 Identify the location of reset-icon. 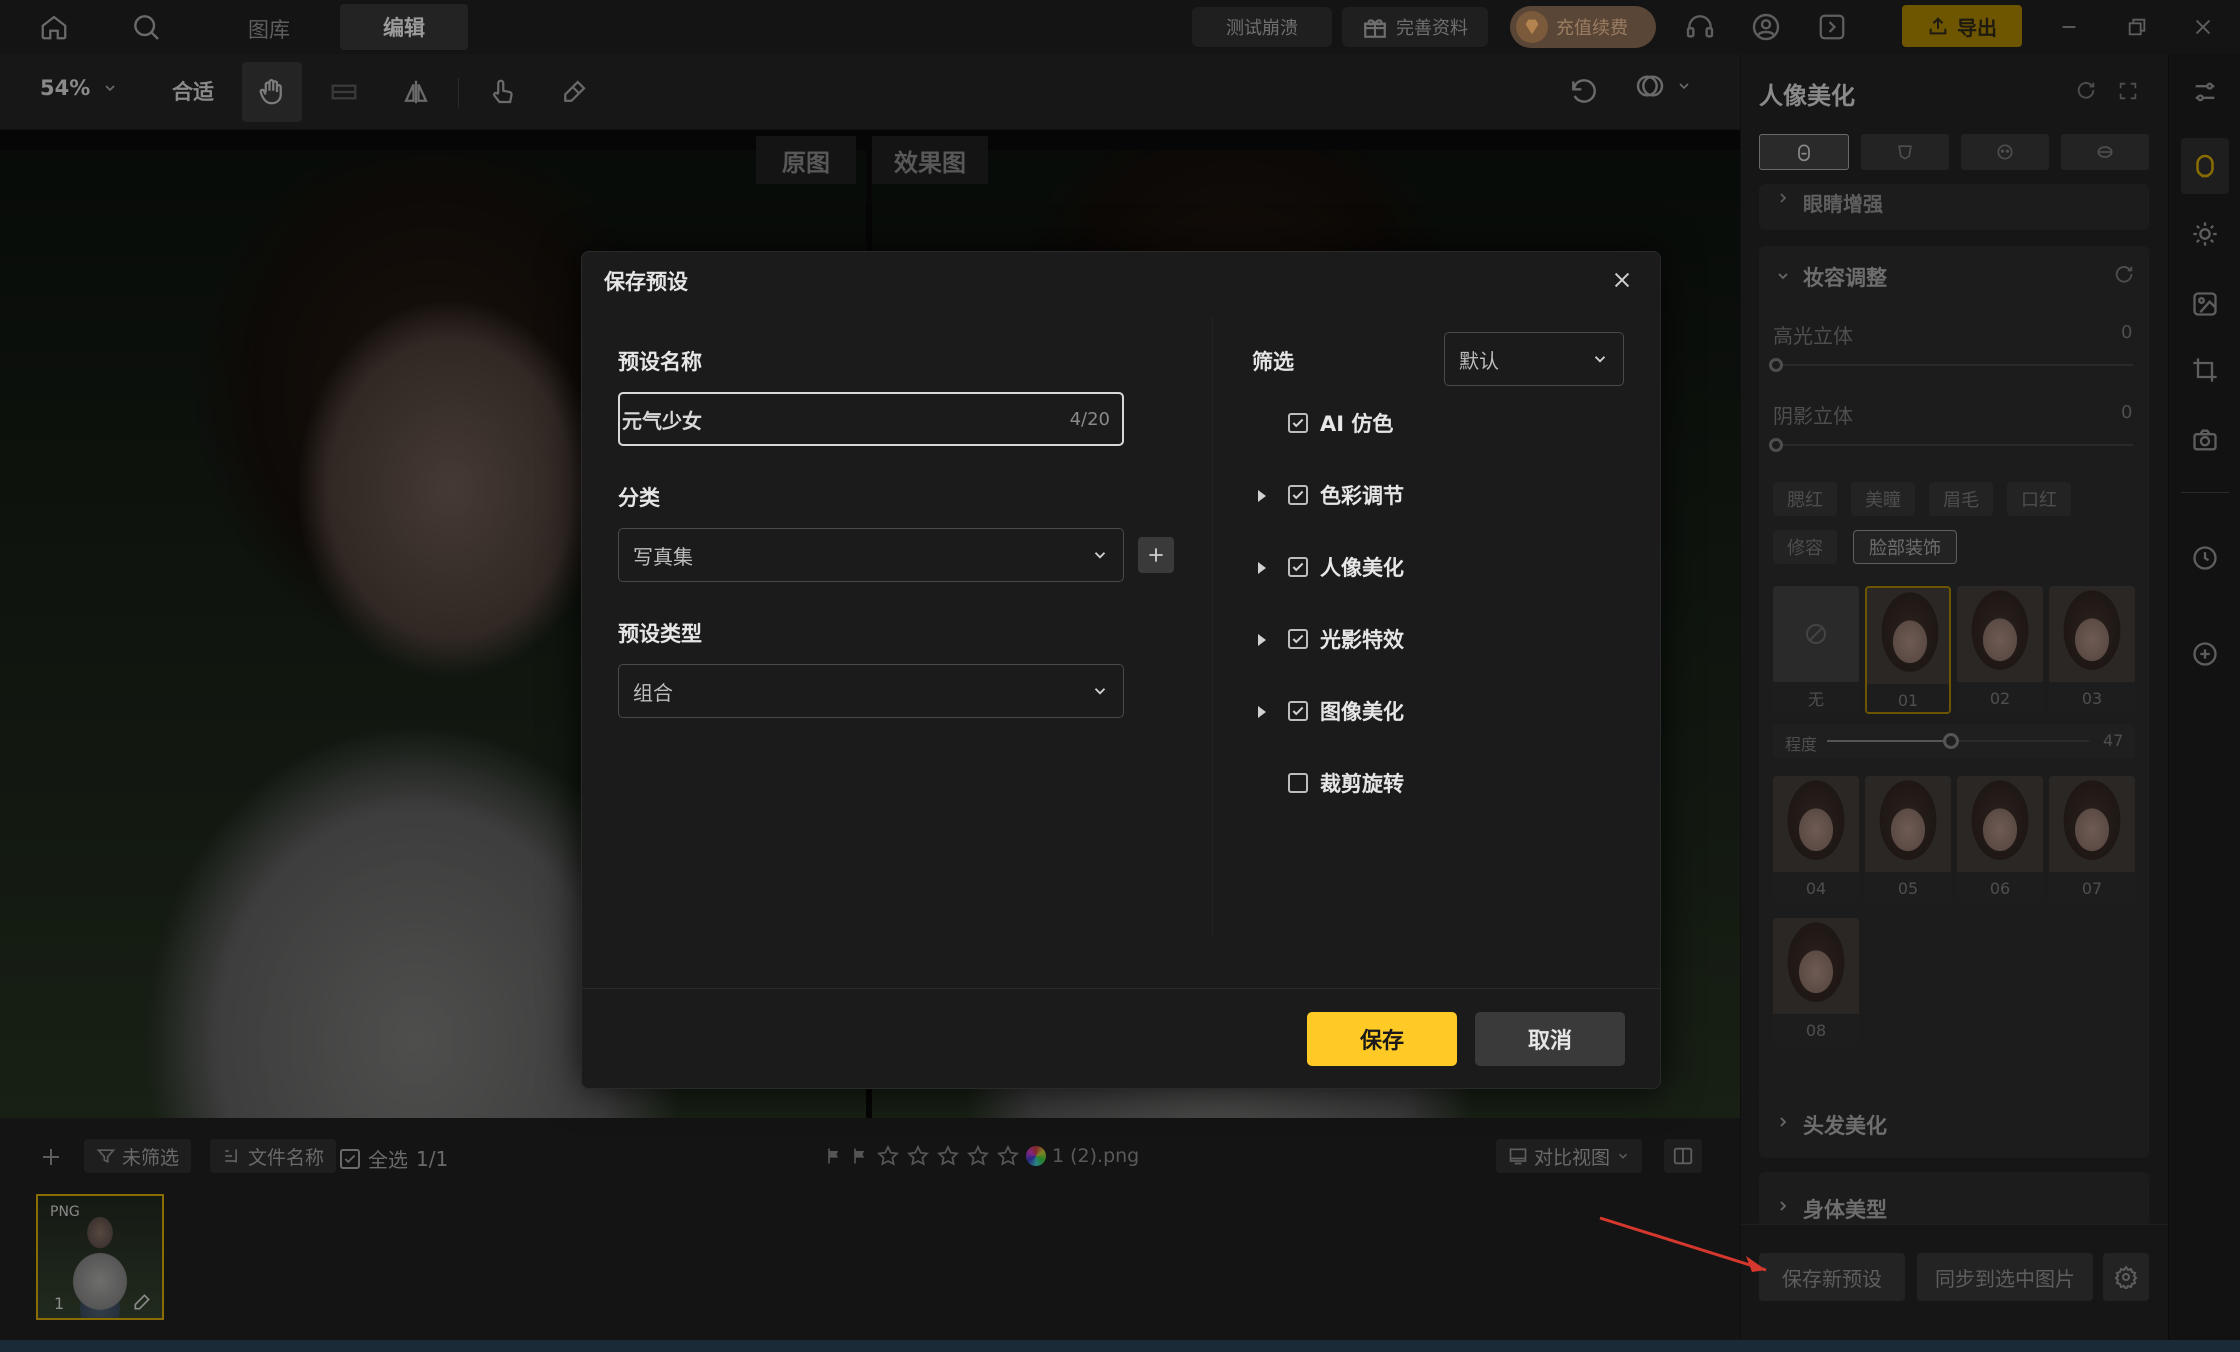
(2124, 275).